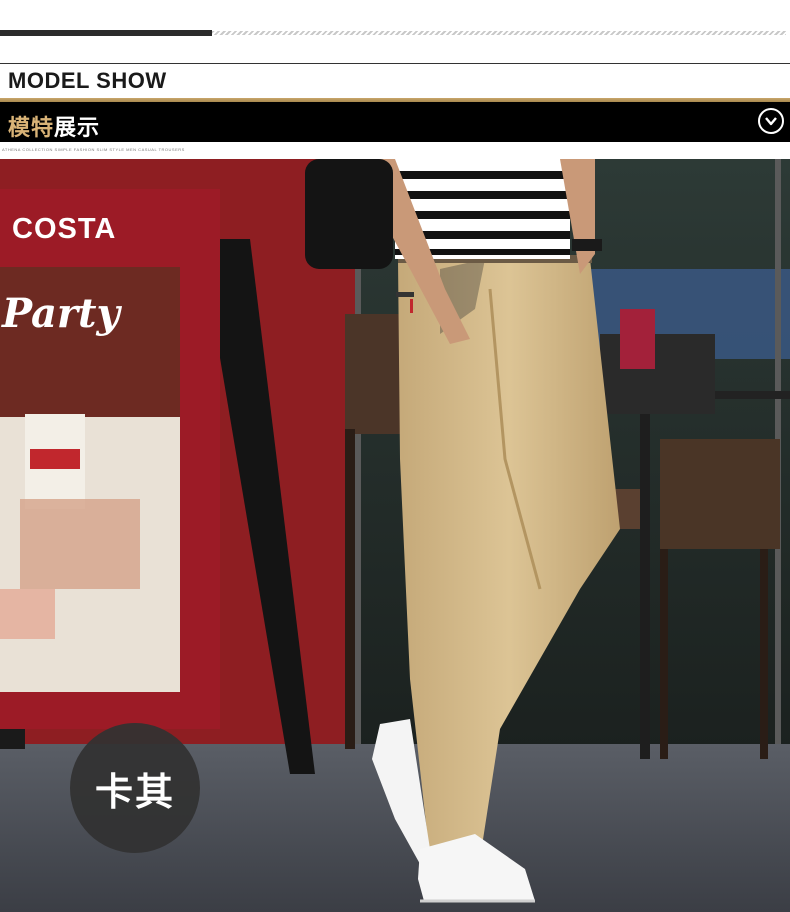 Image resolution: width=790 pixels, height=912 pixels. I want to click on section-title-cn-accent: 模特, so click(31, 127).